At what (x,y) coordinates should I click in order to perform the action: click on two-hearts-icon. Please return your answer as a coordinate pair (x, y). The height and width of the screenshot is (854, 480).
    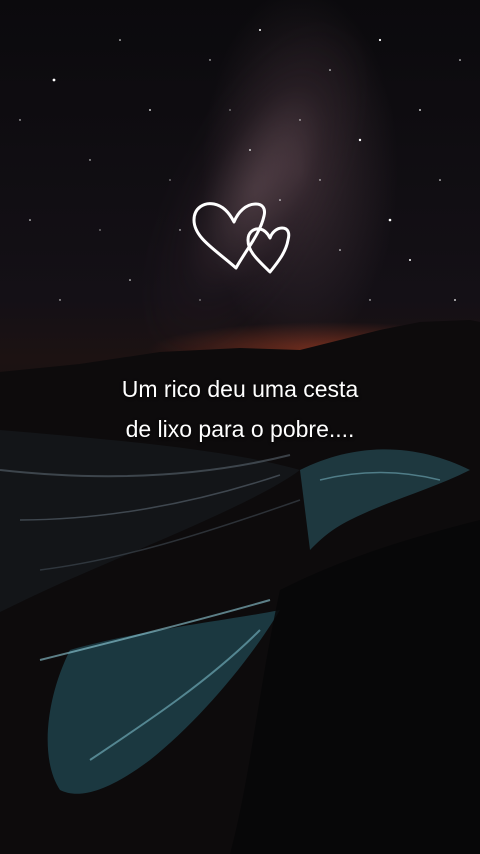
    Looking at the image, I should click on (241, 238).